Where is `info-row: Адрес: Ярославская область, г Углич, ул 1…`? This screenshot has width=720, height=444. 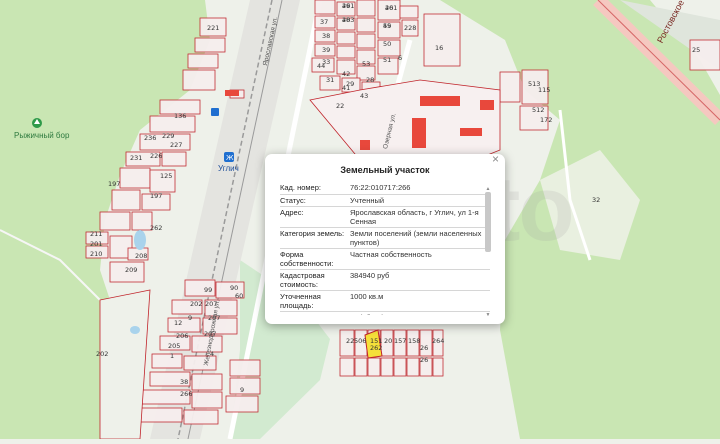
info-row: Адрес: Ярославская область, г Углич, ул 1… is located at coordinates (385, 217).